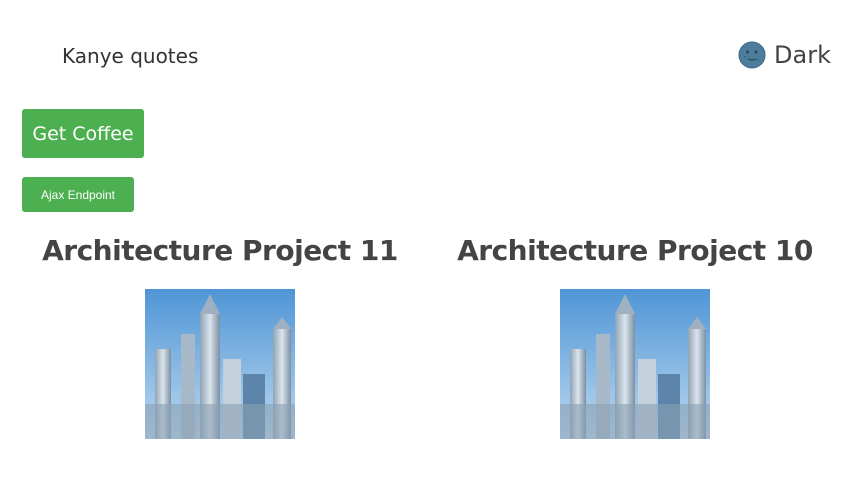 The width and height of the screenshot is (851, 480). Describe the element at coordinates (802, 55) in the screenshot. I see `dark-mode-label: Dark` at that location.